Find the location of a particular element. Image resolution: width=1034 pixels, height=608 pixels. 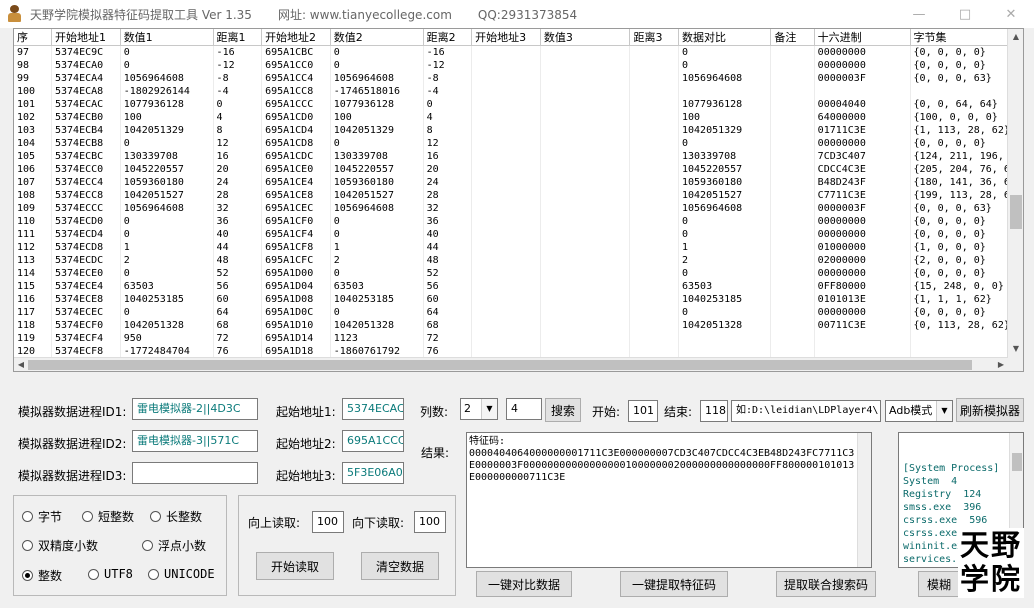

start-read-button: 开始读取 is located at coordinates (295, 566).